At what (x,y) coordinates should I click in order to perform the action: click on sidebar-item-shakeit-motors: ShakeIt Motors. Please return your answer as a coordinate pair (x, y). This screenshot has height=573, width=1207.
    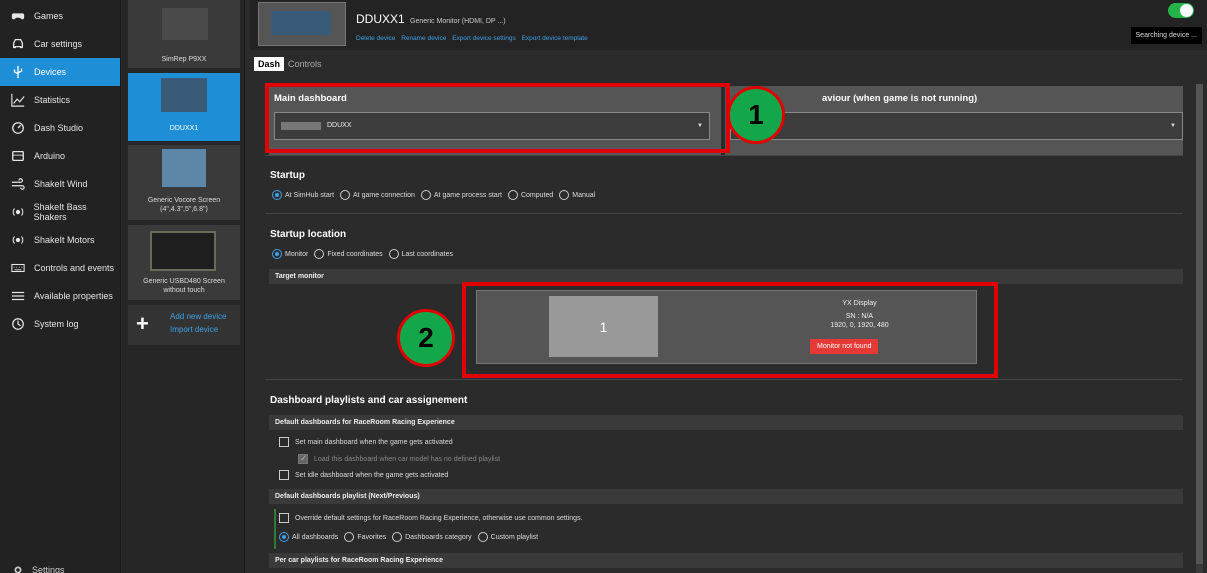
    Looking at the image, I should click on (60, 240).